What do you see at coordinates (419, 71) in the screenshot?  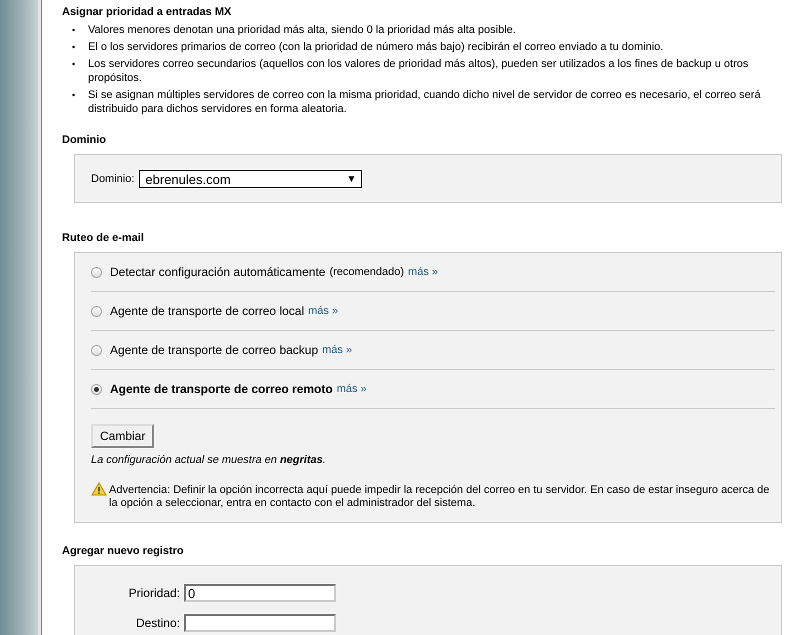 I see `bullet-item: Los servidores correo secundarios (aquellos con los valores de prioridad más altos), pueden ser utilizados a los fines de backup u otros propósitos.` at bounding box center [419, 71].